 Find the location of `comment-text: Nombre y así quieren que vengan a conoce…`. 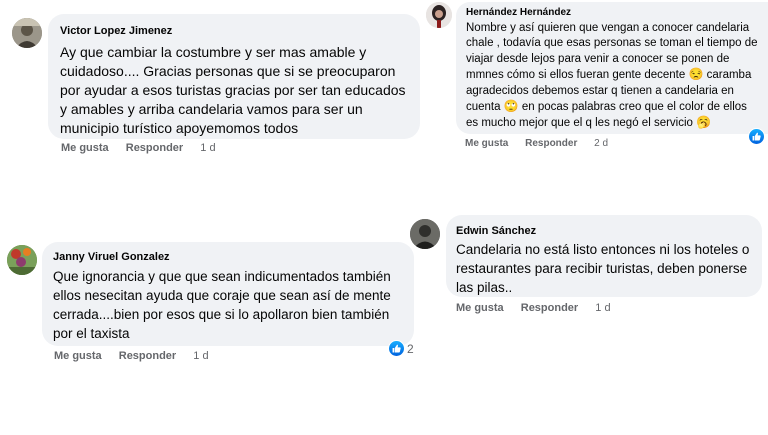

comment-text: Nombre y así quieren que vengan a conoce… is located at coordinates (612, 76).